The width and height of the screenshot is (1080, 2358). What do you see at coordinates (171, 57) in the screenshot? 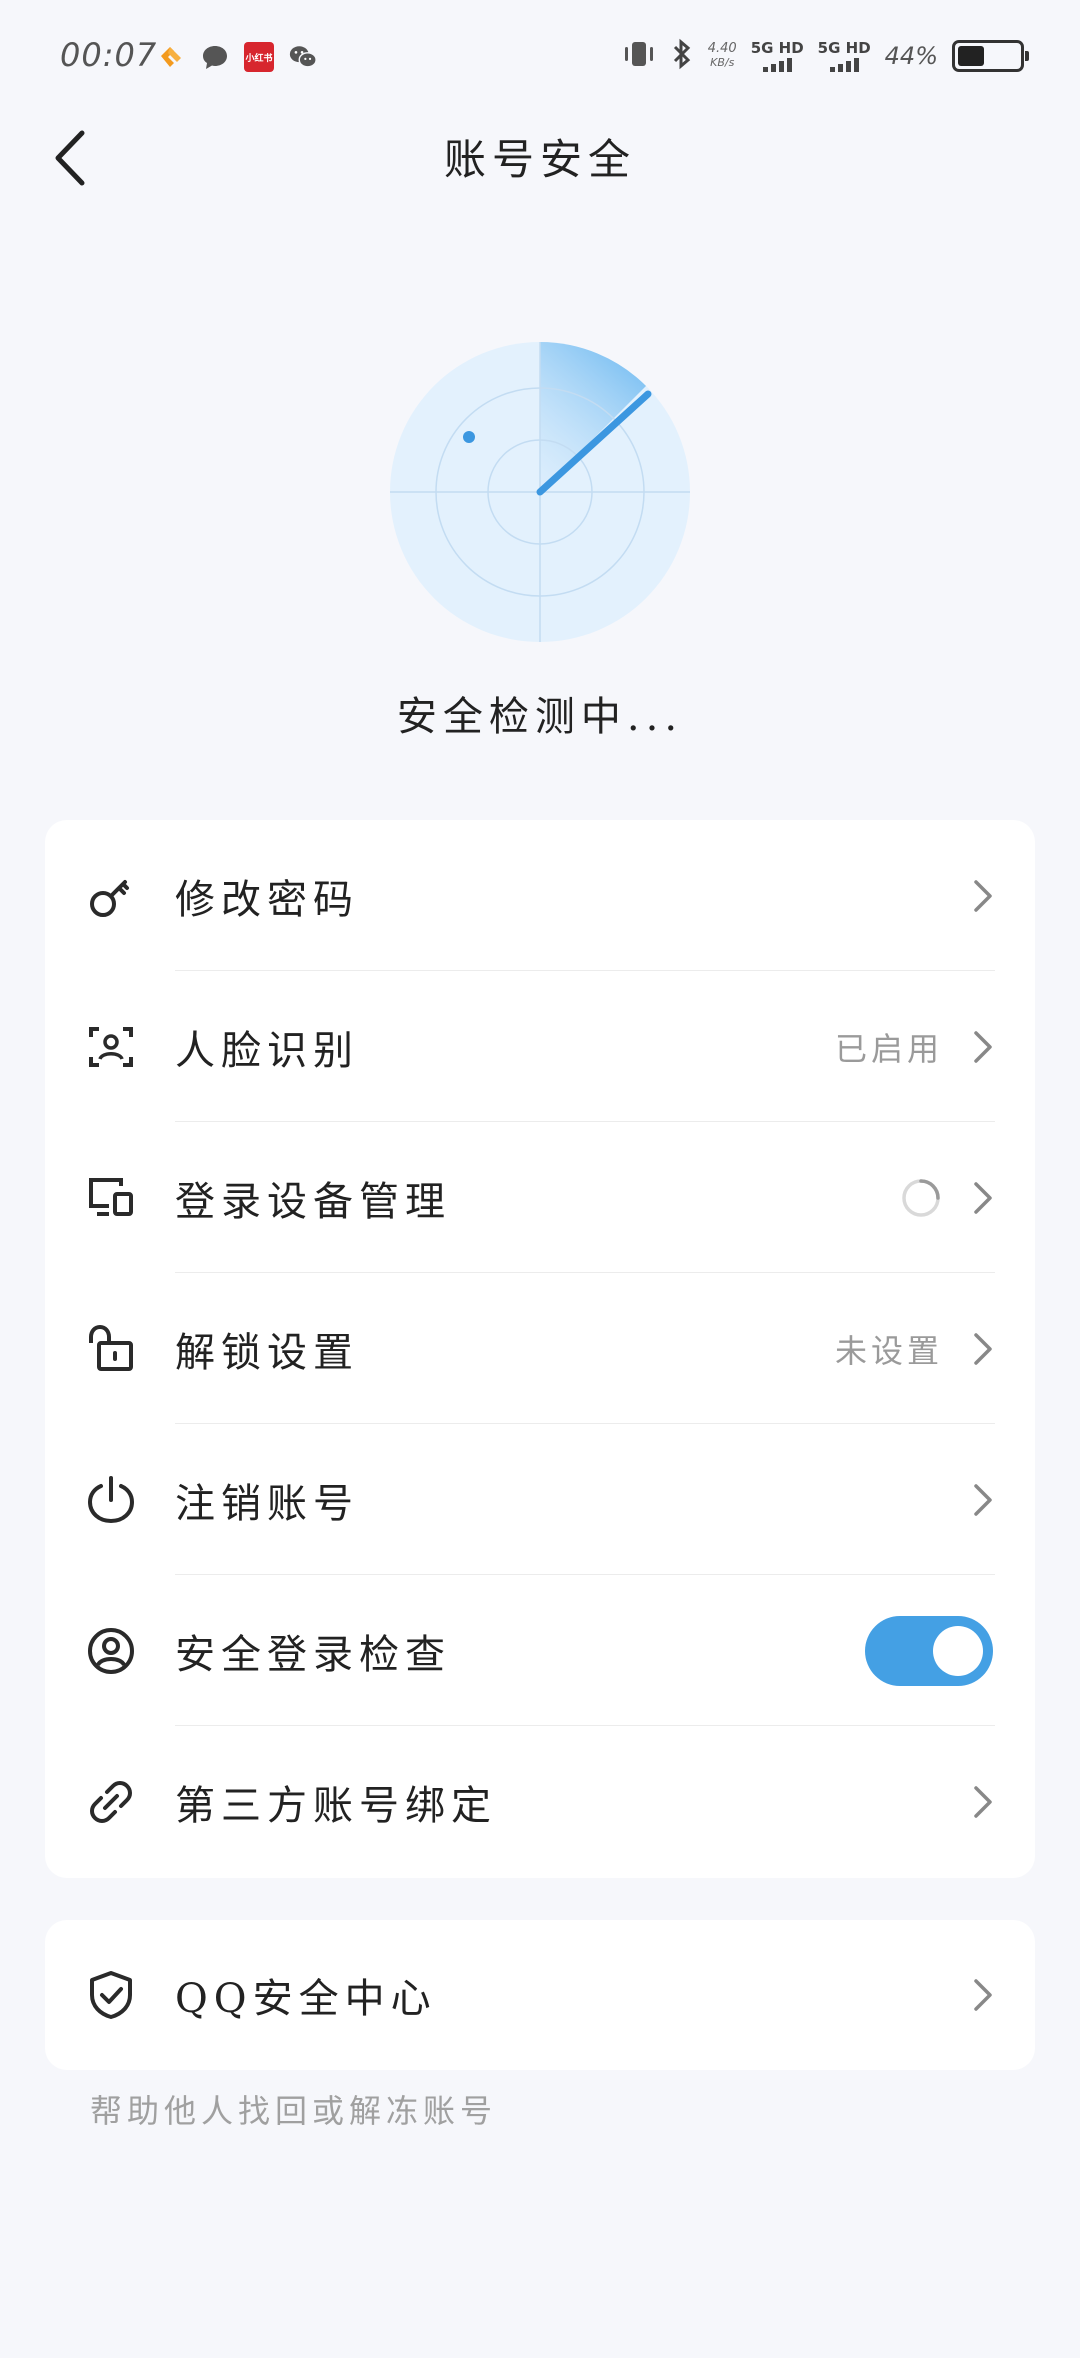
I see `heart-app-icon` at bounding box center [171, 57].